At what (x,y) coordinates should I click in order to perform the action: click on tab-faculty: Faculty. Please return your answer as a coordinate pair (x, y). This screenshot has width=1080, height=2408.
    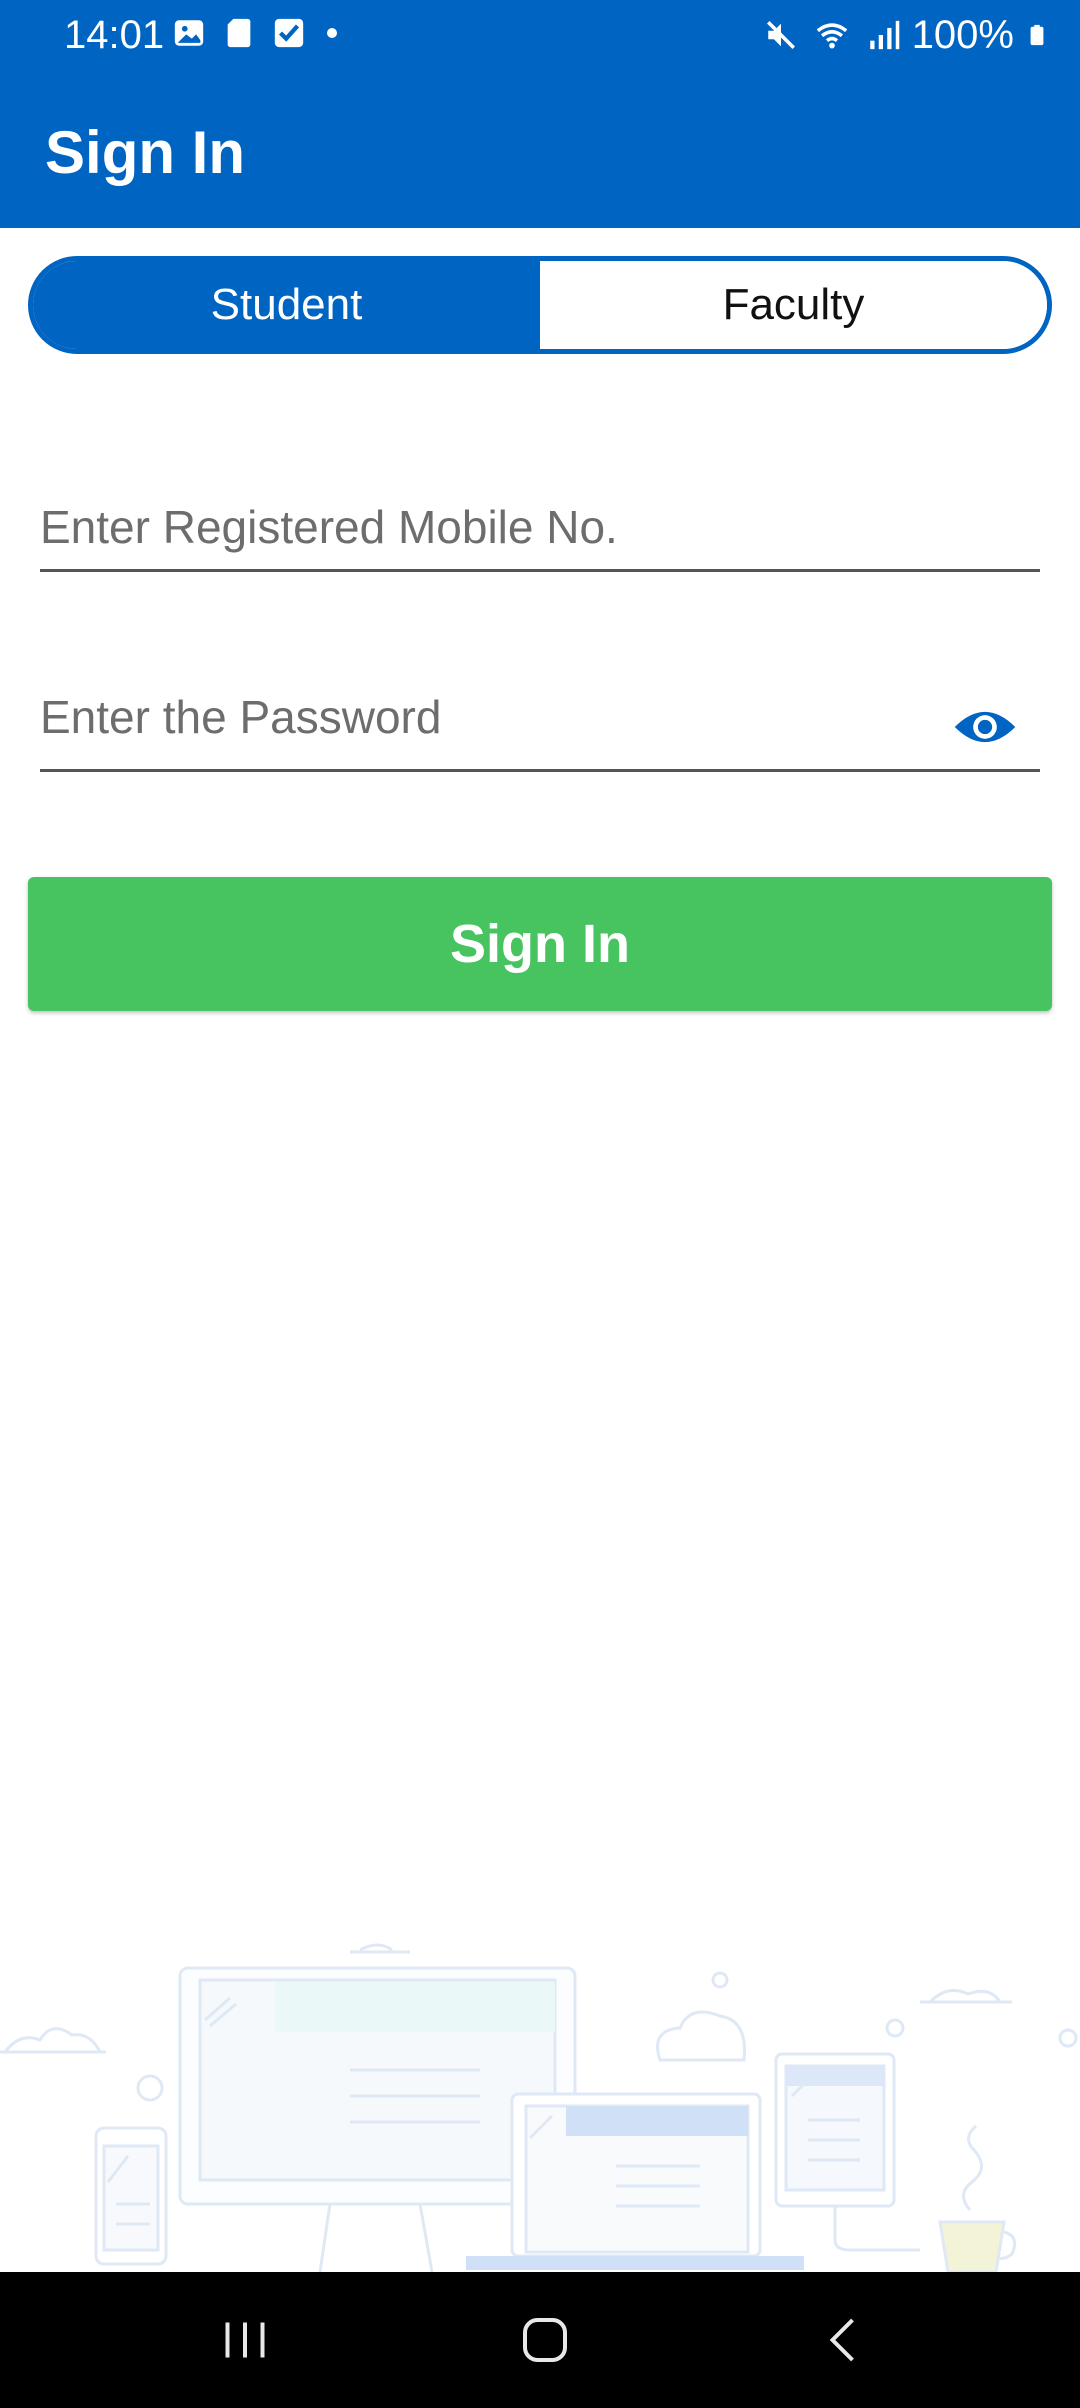
    Looking at the image, I should click on (793, 305).